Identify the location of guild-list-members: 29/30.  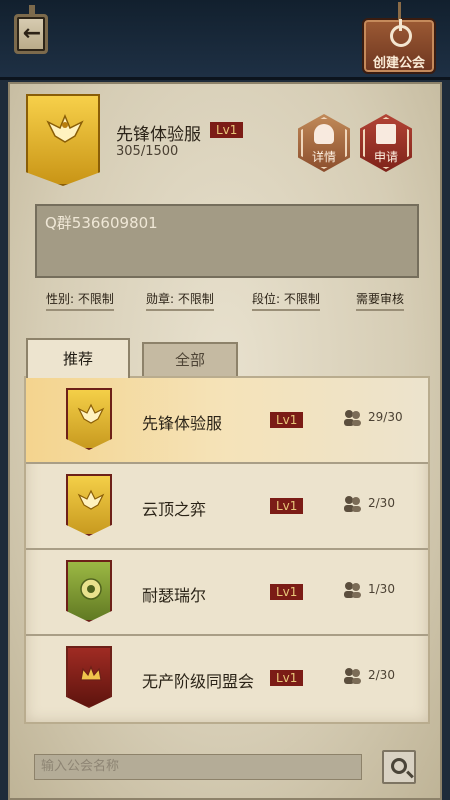
(385, 417).